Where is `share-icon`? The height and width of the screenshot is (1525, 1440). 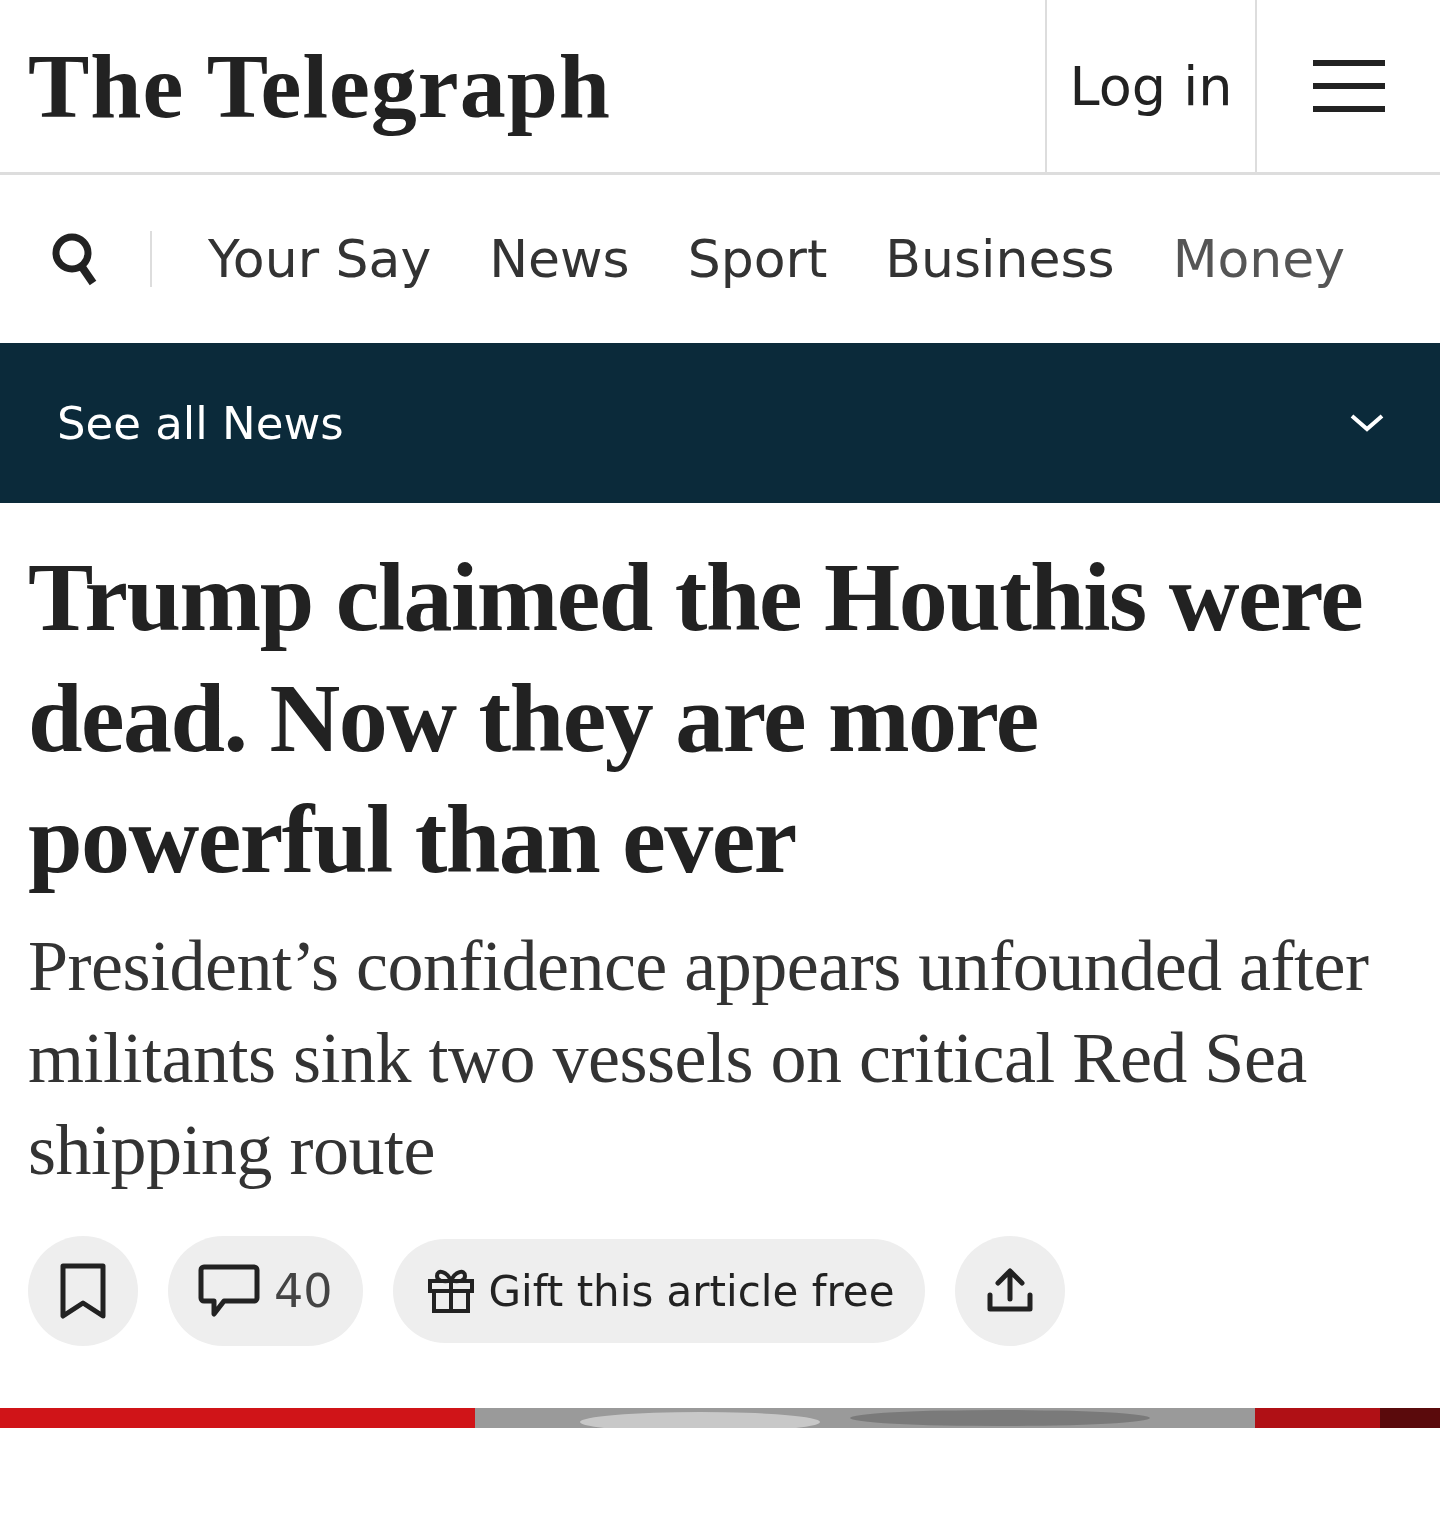 share-icon is located at coordinates (1009, 1291).